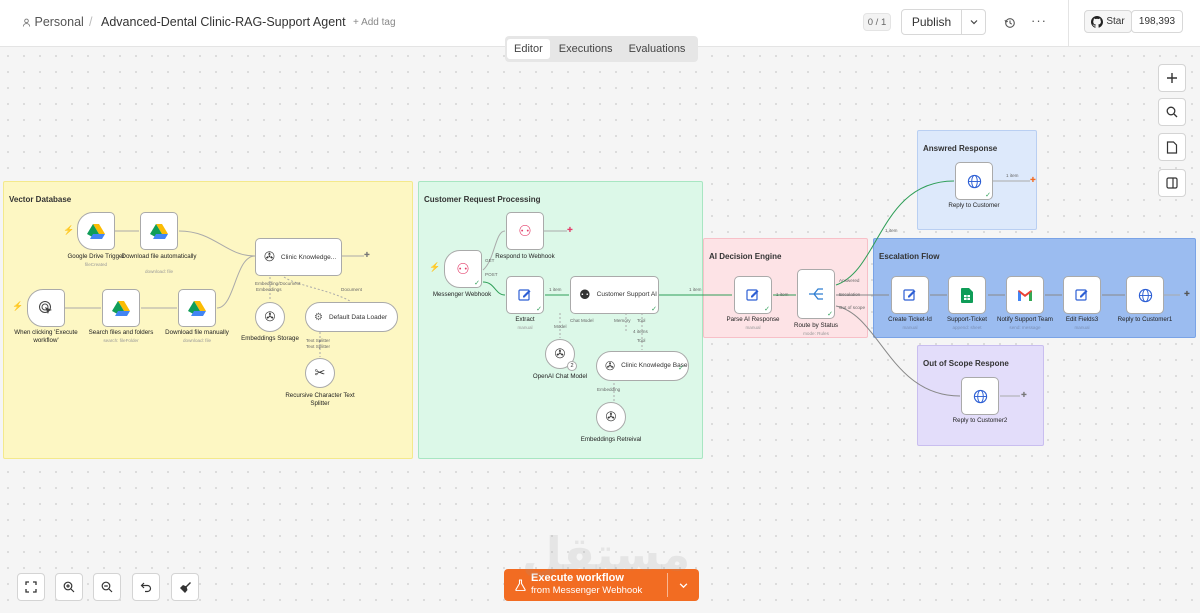  Describe the element at coordinates (642, 366) in the screenshot. I see `node-clinic-kb2: ✇ Clinic Knowledge Base ✓` at that location.